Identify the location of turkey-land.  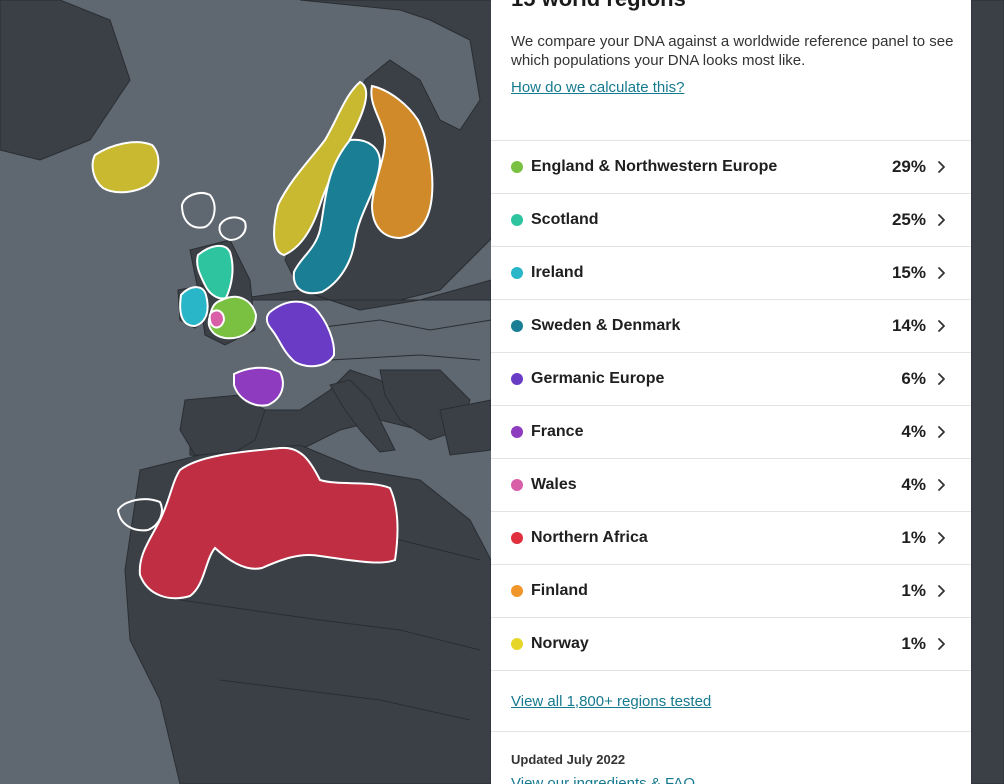
(465, 427).